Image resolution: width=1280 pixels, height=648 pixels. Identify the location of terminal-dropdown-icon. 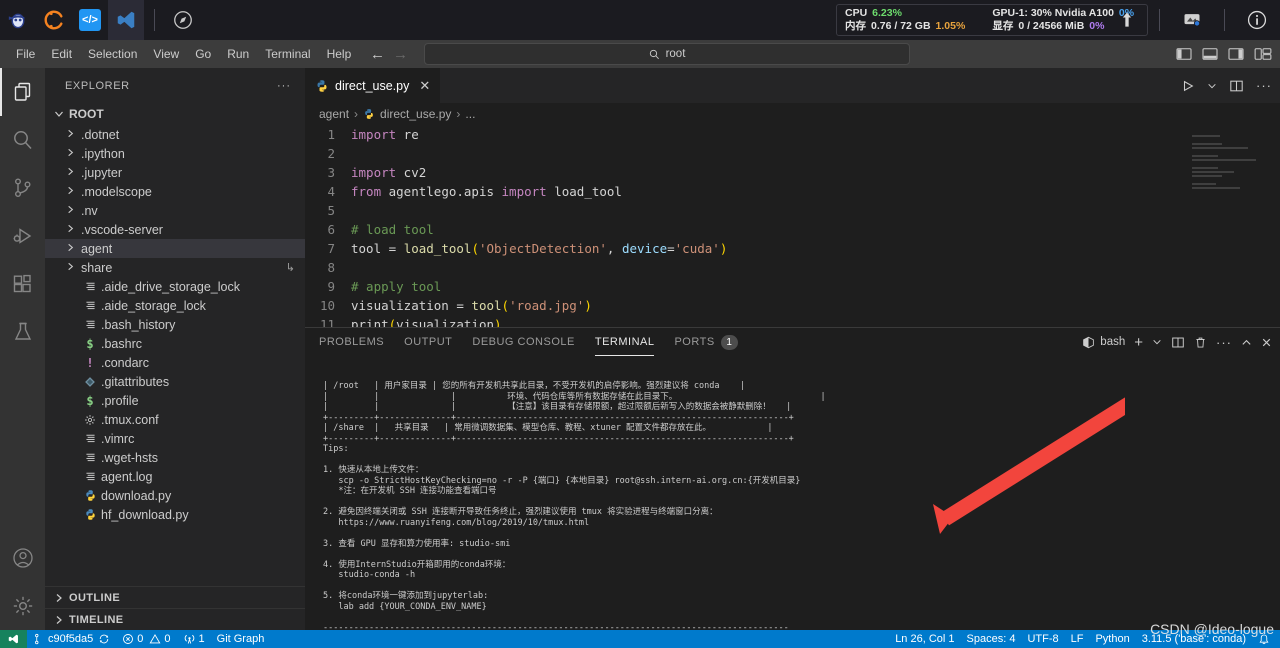
(1157, 342).